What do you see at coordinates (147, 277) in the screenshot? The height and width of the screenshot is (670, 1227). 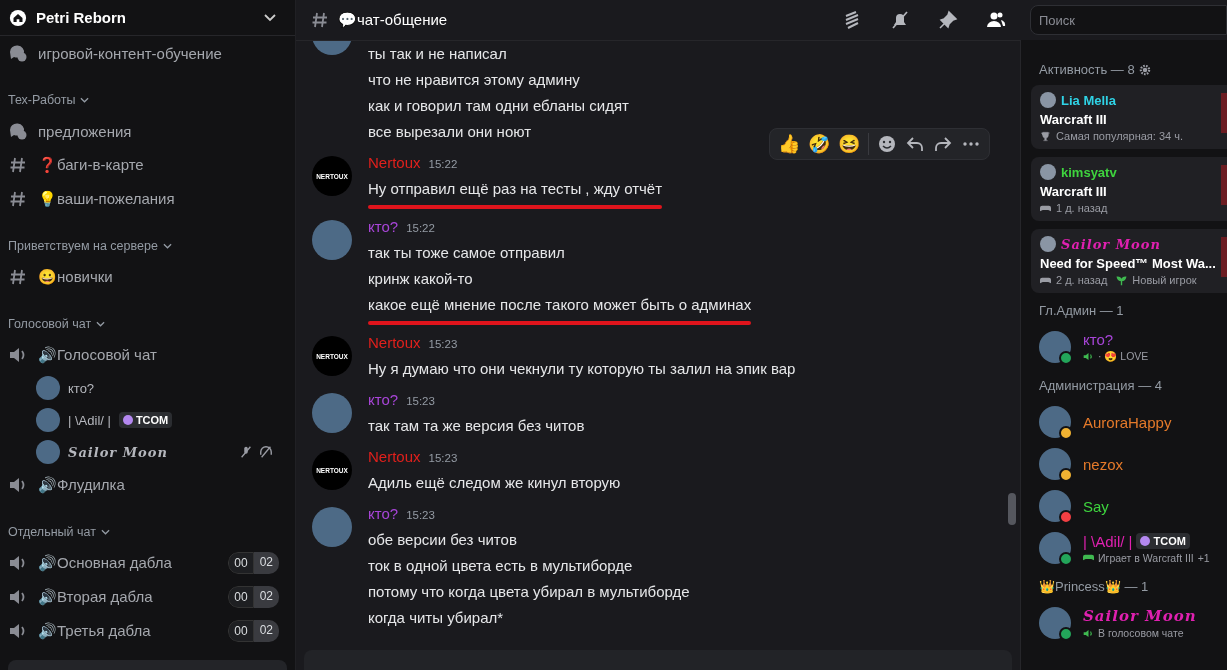 I see `channel-item: 😀новички` at bounding box center [147, 277].